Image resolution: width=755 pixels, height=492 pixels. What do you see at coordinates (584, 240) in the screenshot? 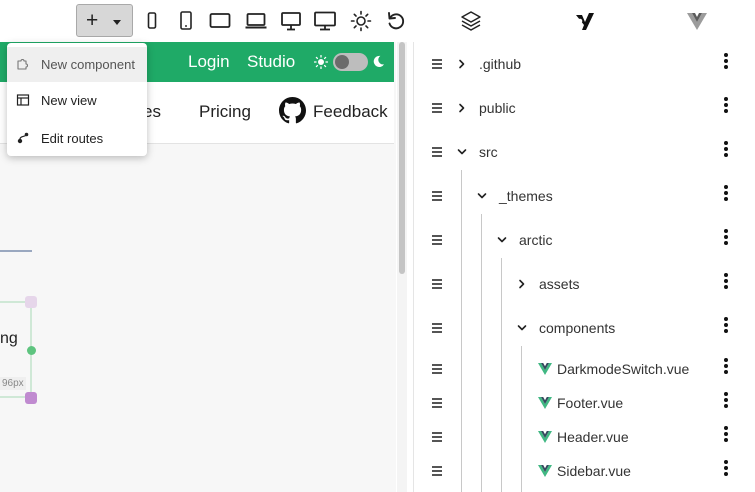
I see `tree-folder-row: arctic` at bounding box center [584, 240].